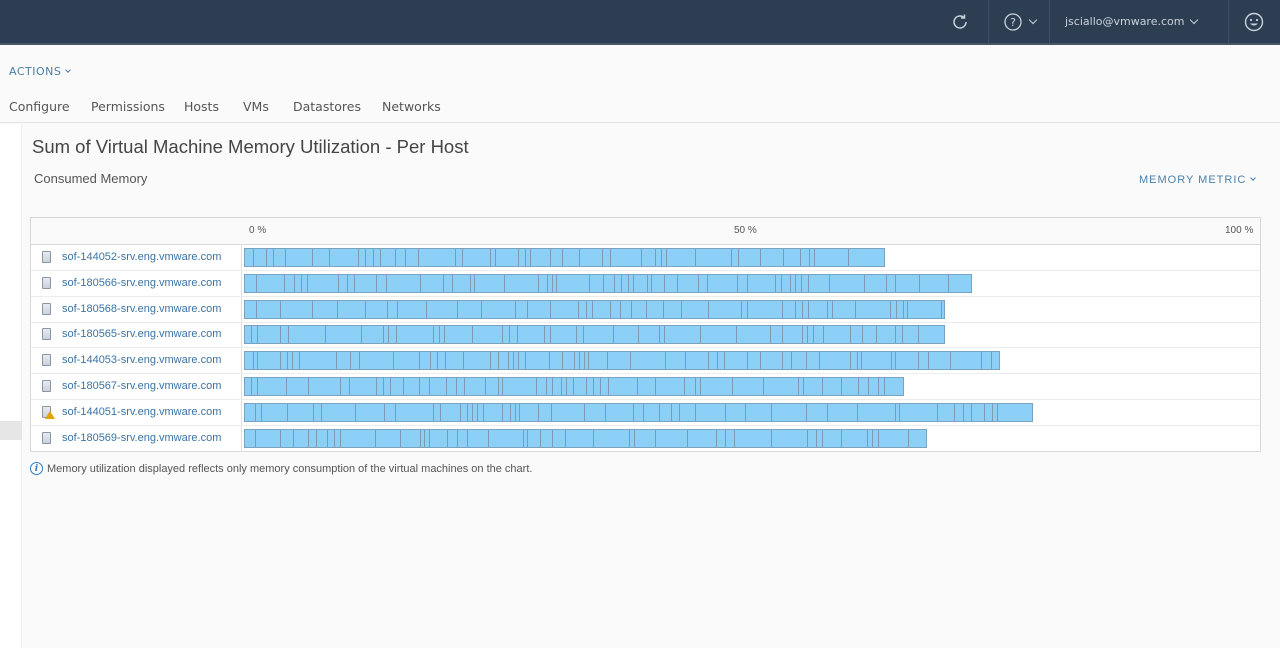  Describe the element at coordinates (1033, 19) in the screenshot. I see `chevron-down-icon` at that location.